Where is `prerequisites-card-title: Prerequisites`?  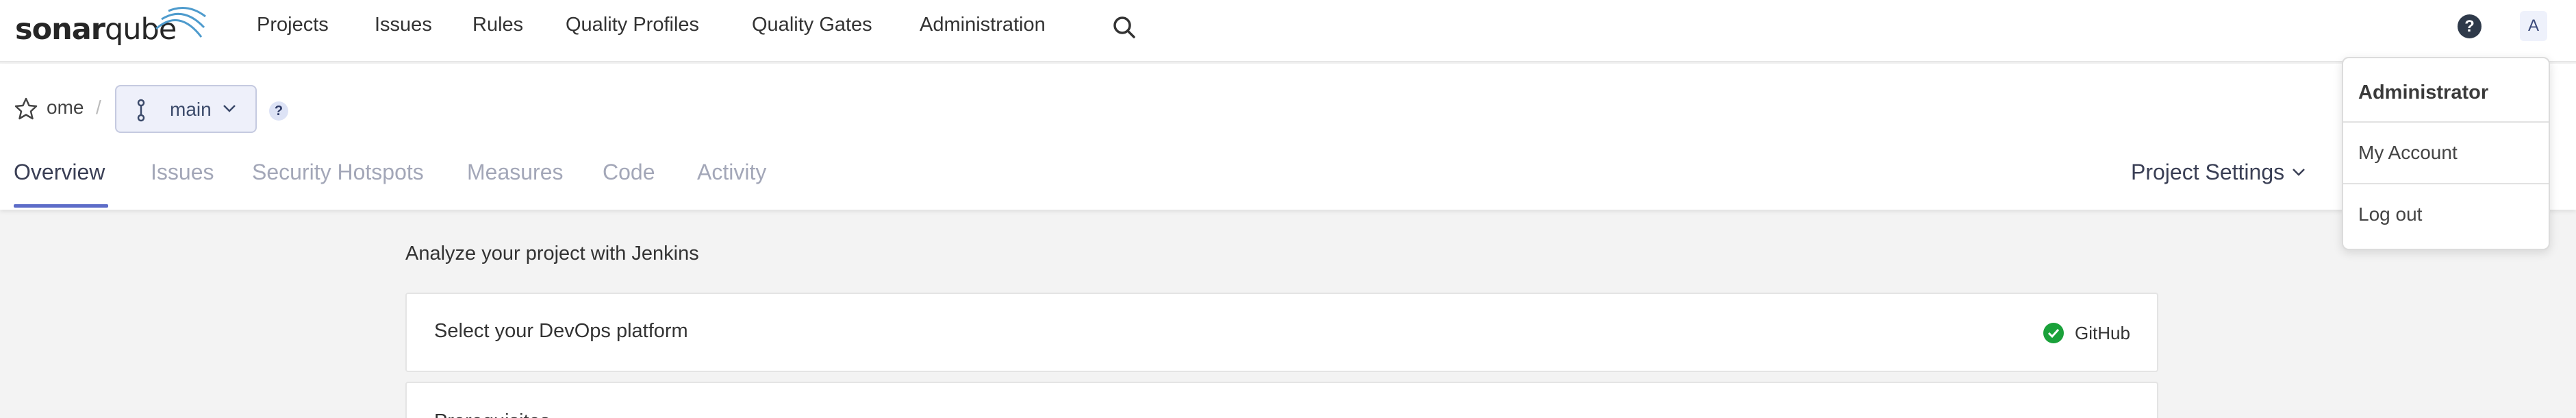 prerequisites-card-title: Prerequisites is located at coordinates (492, 414).